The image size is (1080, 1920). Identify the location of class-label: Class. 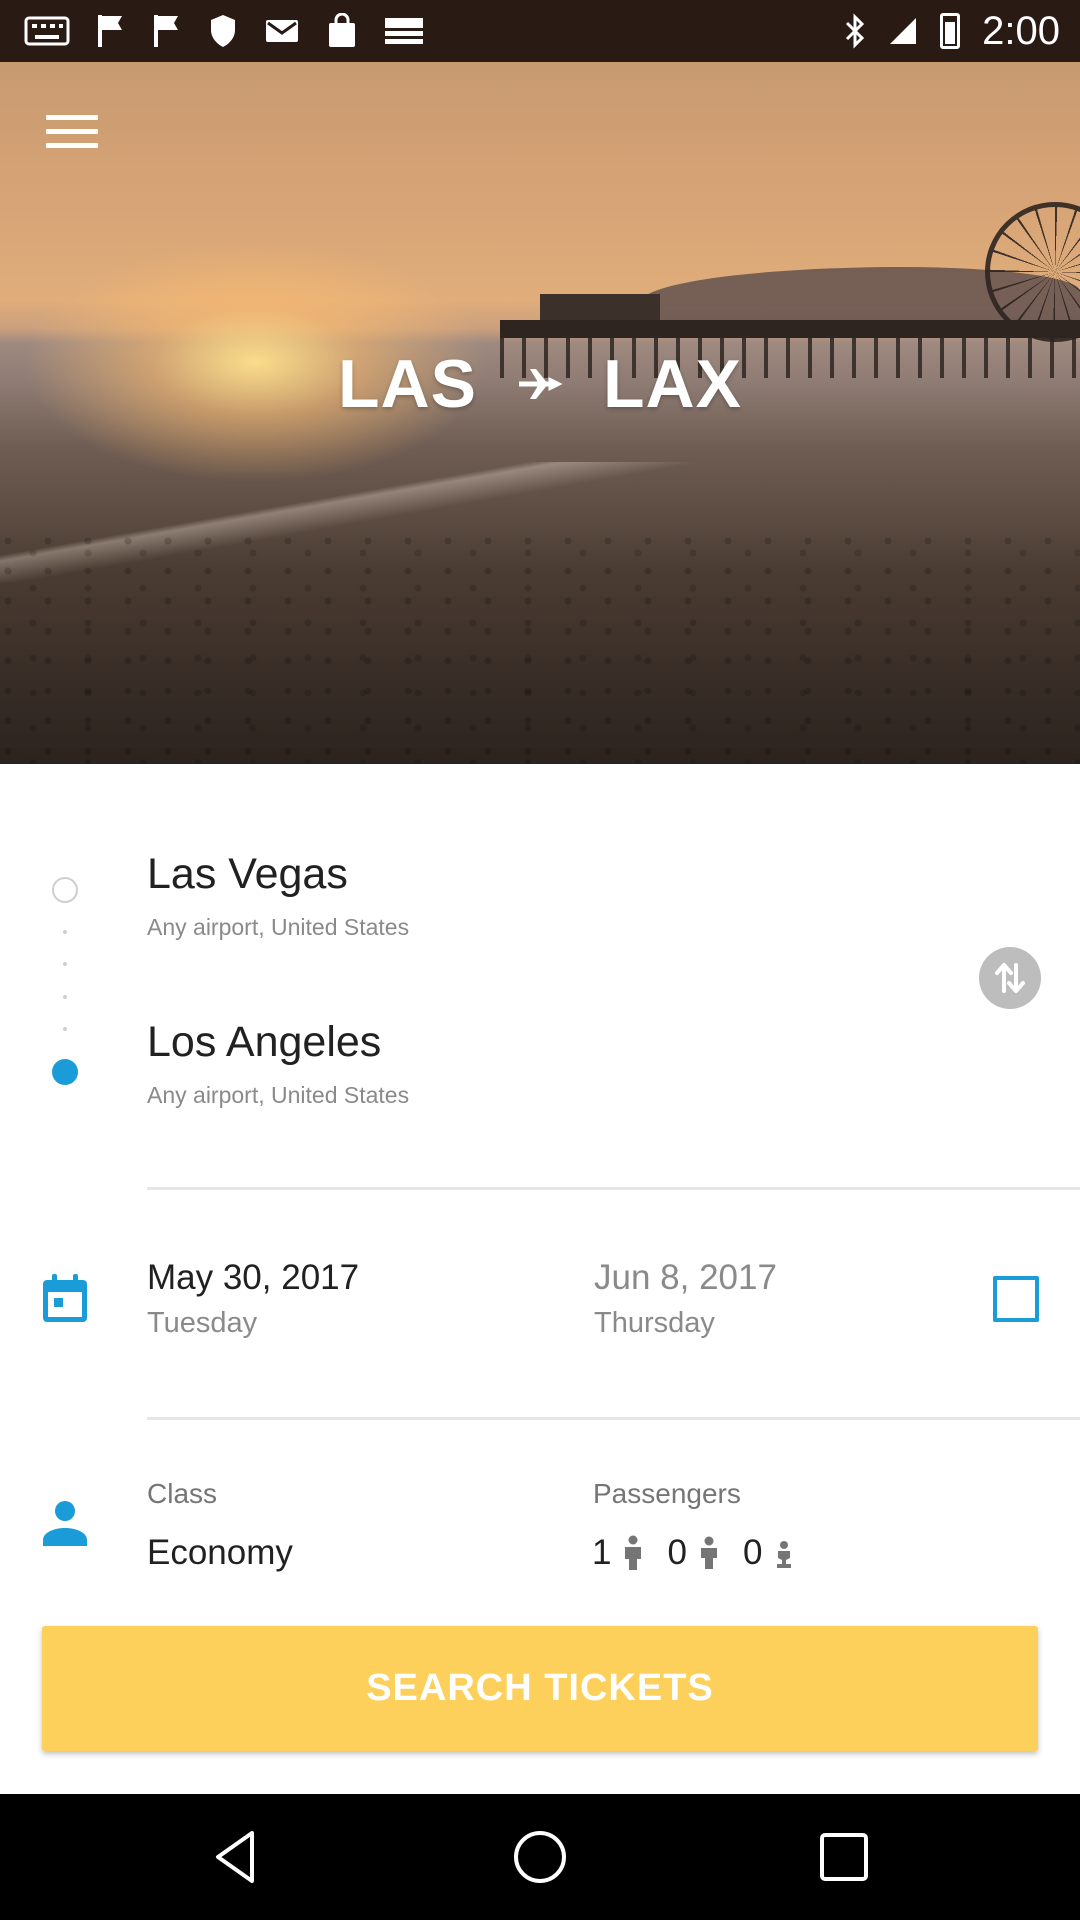
(182, 1493).